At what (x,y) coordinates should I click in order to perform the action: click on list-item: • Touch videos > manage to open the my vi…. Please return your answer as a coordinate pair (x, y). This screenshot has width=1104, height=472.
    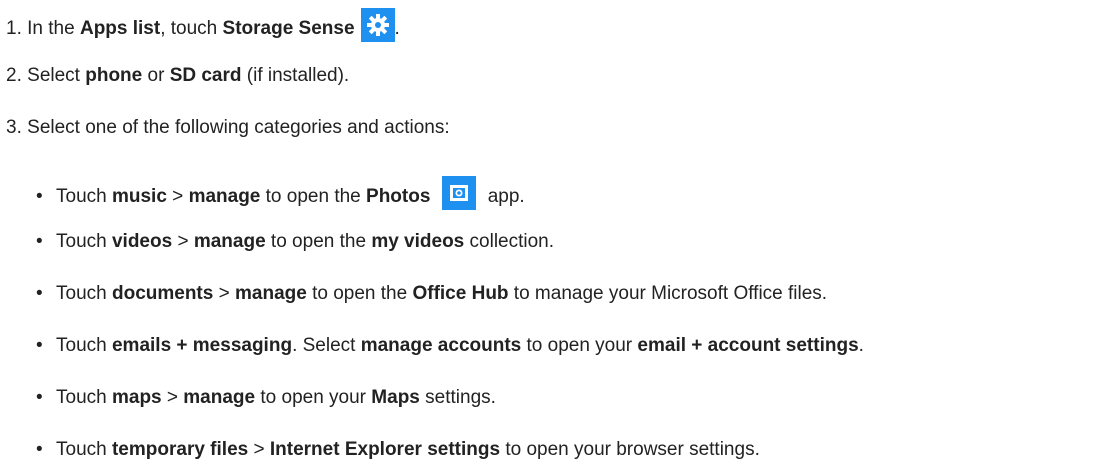
    Looking at the image, I should click on (295, 242).